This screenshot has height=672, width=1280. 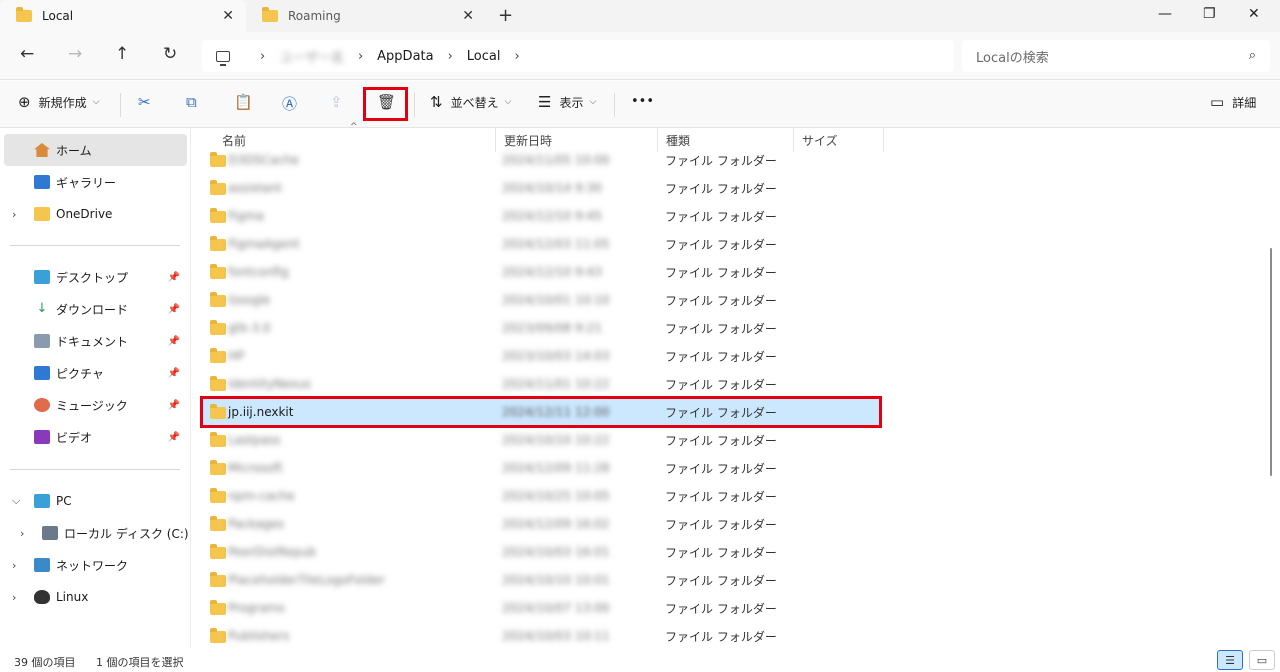 I want to click on close-window-icon: ✕, so click(x=1254, y=14).